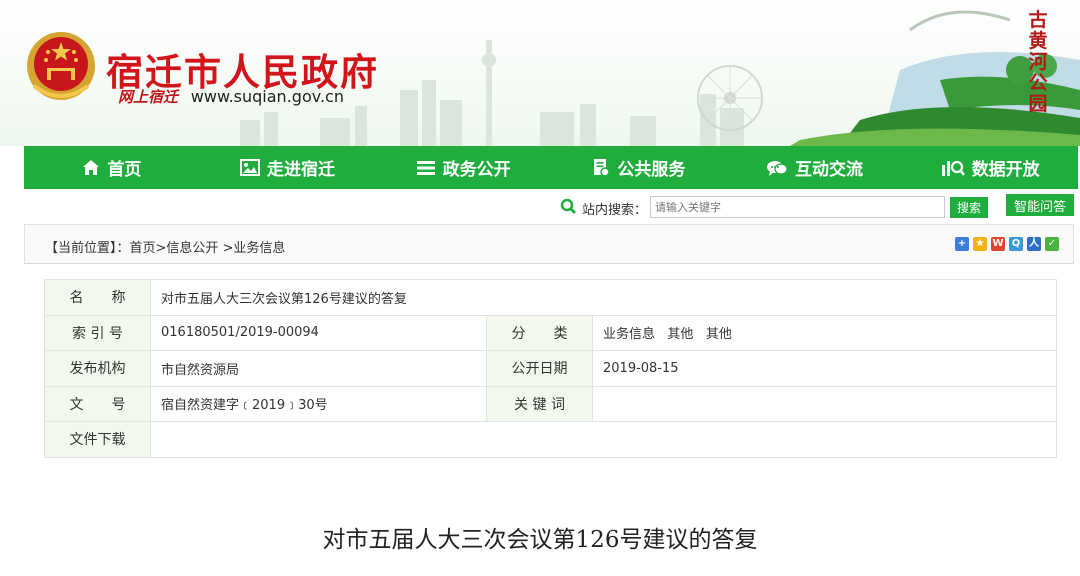 This screenshot has width=1080, height=576. I want to click on site-url: www.suqian.gov.cn, so click(267, 96).